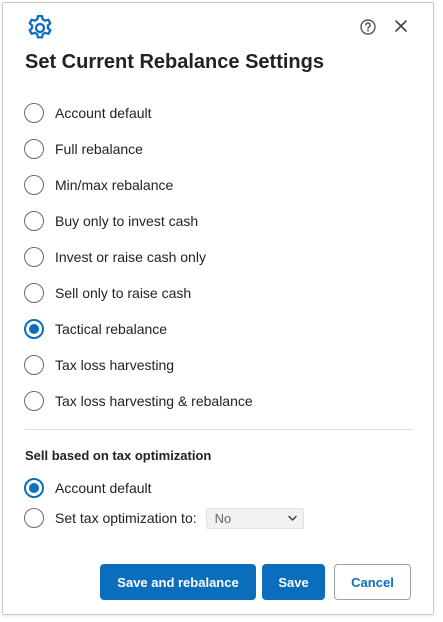 This screenshot has height=622, width=443. What do you see at coordinates (178, 582) in the screenshot?
I see `save-and-rebalance-button: Save and rebalance` at bounding box center [178, 582].